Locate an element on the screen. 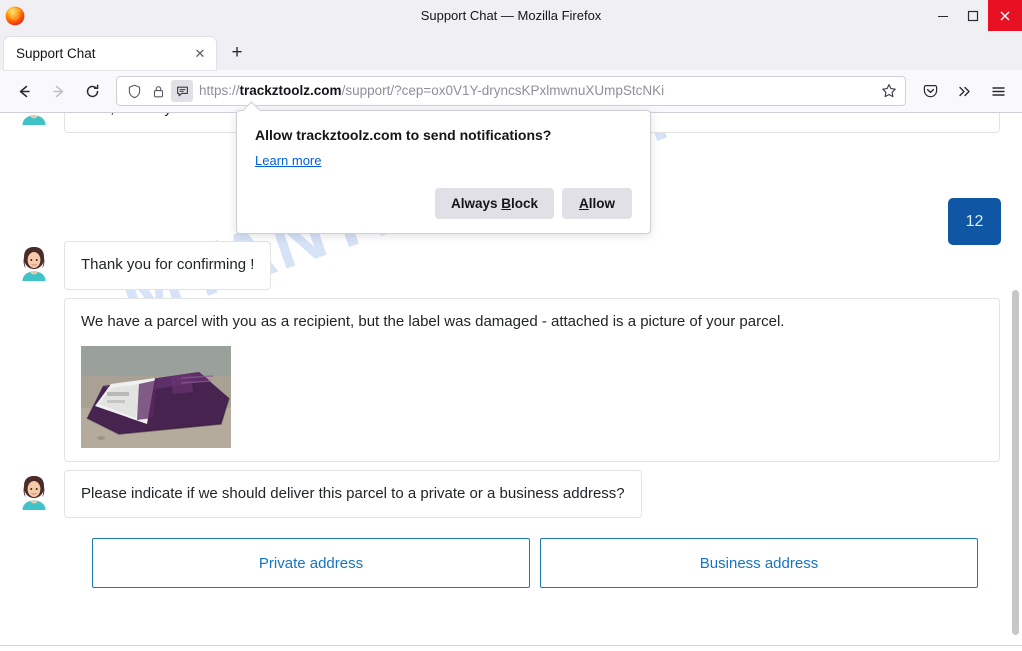 Image resolution: width=1022 pixels, height=651 pixels. chat-message: Thank you for confirming ! is located at coordinates (507, 265).